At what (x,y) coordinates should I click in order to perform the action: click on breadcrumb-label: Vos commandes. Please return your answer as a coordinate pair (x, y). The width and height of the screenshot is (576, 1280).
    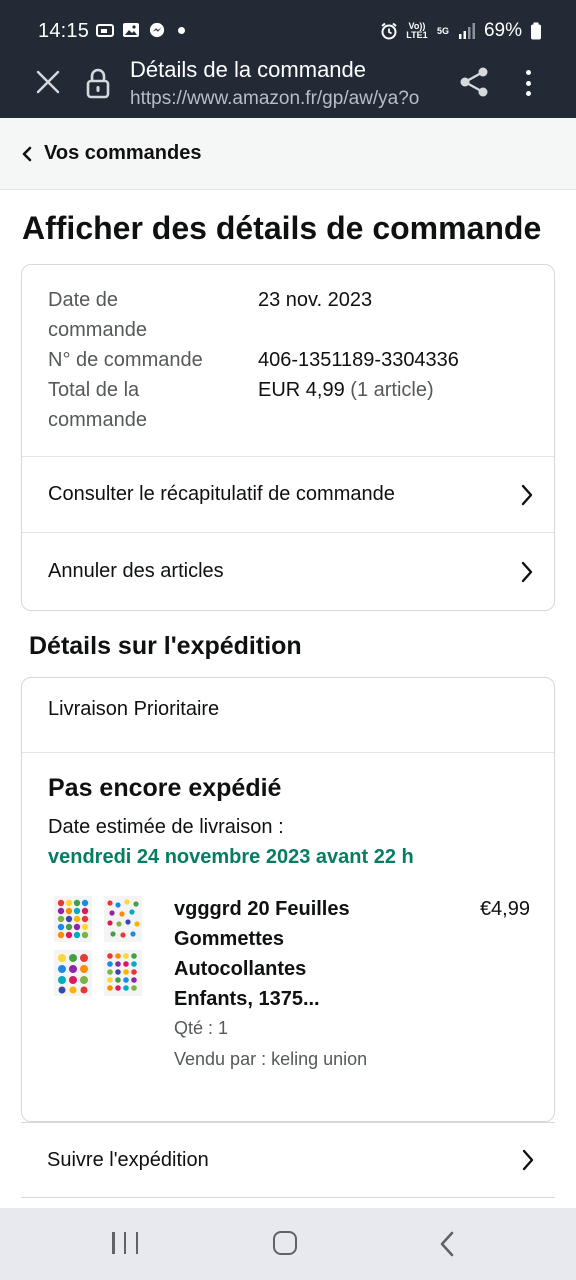
    Looking at the image, I should click on (122, 153).